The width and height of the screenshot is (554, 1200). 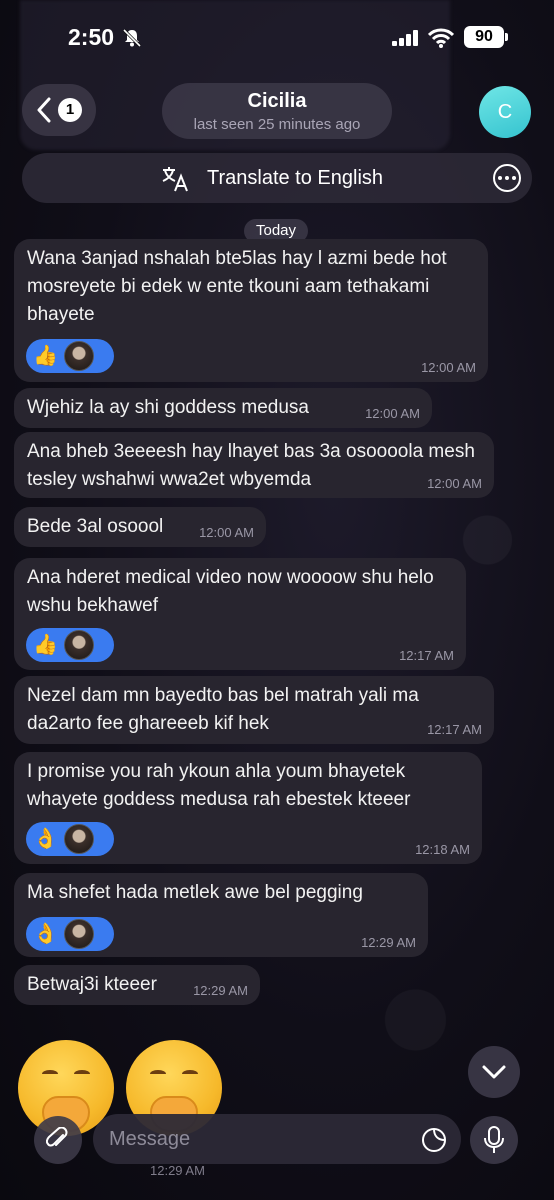 What do you see at coordinates (57, 1137) in the screenshot?
I see `paperclip-icon` at bounding box center [57, 1137].